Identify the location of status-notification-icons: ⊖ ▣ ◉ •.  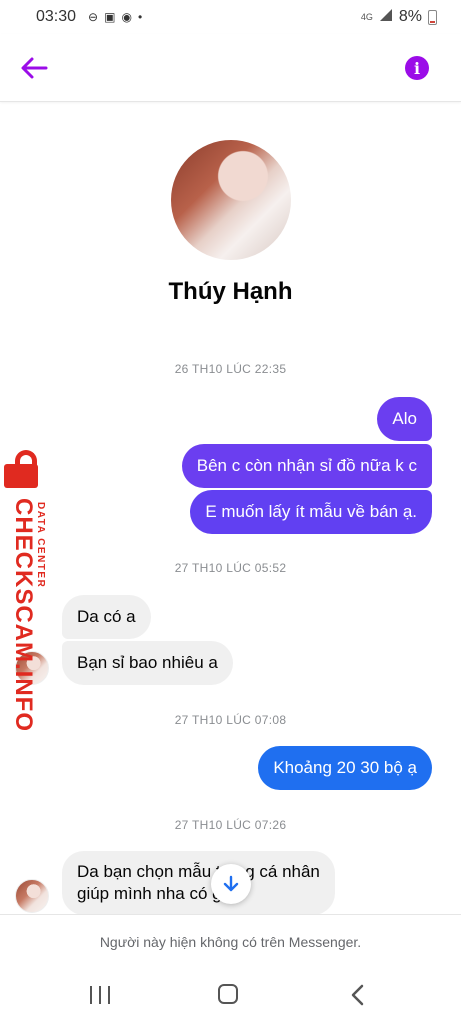
(115, 17).